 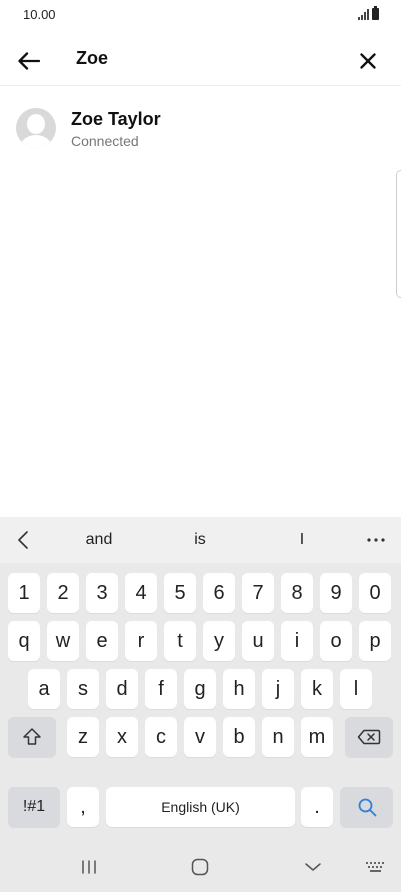 What do you see at coordinates (36, 141) in the screenshot?
I see `avatar-body` at bounding box center [36, 141].